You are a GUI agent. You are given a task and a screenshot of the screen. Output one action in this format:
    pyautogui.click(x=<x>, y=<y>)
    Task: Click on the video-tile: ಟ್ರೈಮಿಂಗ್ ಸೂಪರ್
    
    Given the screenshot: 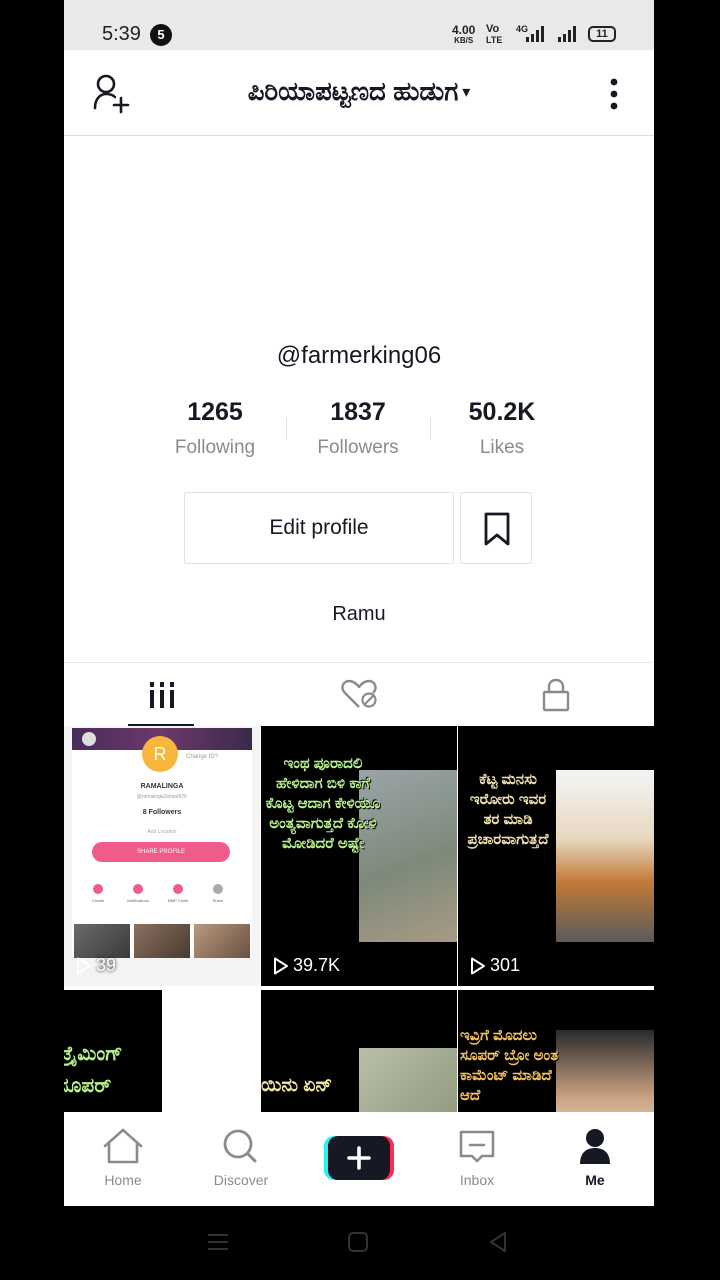 What is the action you would take?
    pyautogui.click(x=162, y=1051)
    